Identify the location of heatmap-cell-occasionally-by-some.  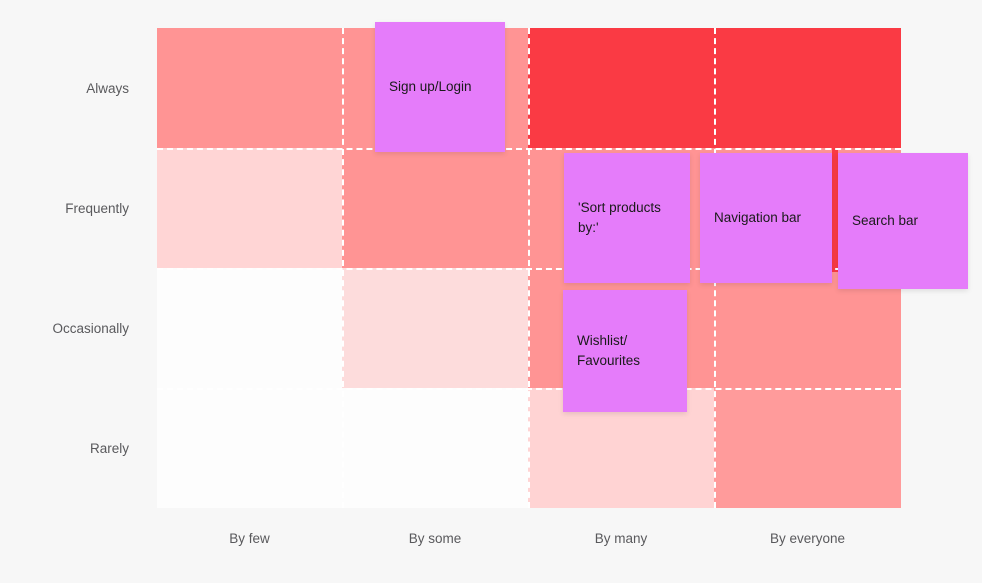
(435, 328).